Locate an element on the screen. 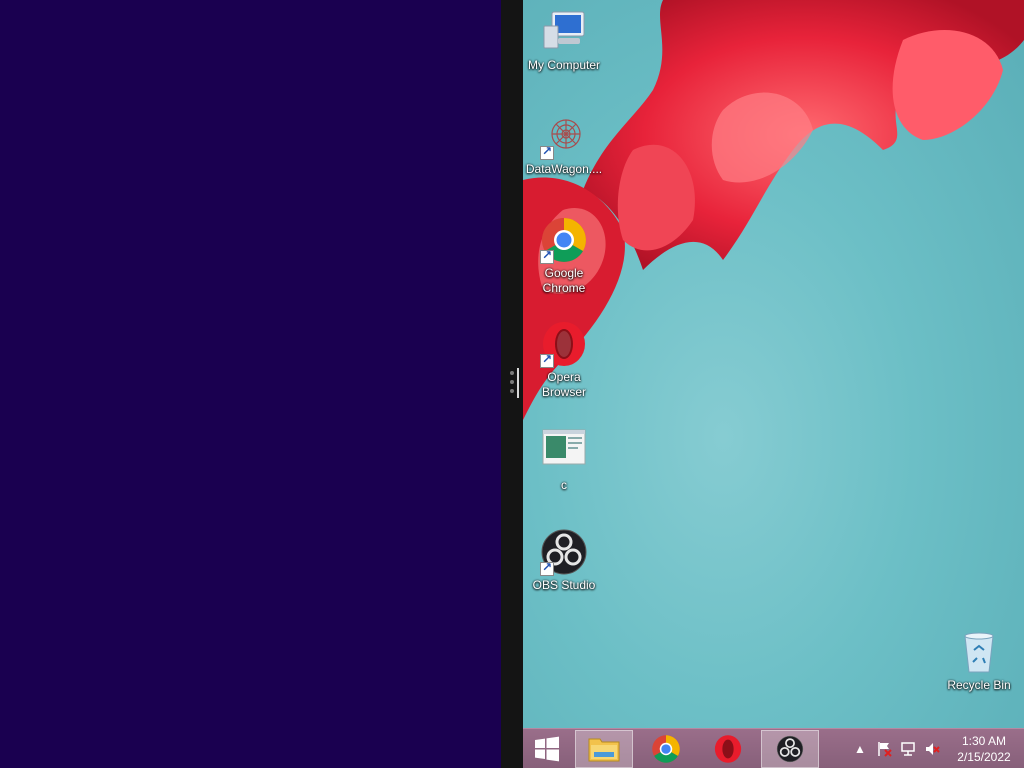 This screenshot has height=768, width=1024. folder-icon is located at coordinates (604, 750).